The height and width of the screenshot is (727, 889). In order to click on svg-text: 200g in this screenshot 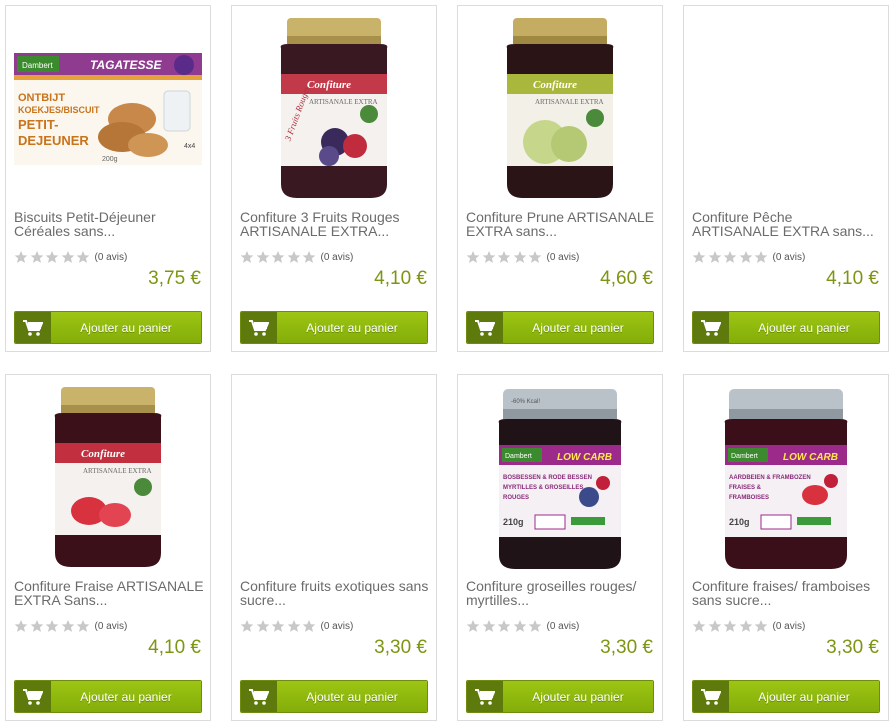, I will do `click(110, 159)`.